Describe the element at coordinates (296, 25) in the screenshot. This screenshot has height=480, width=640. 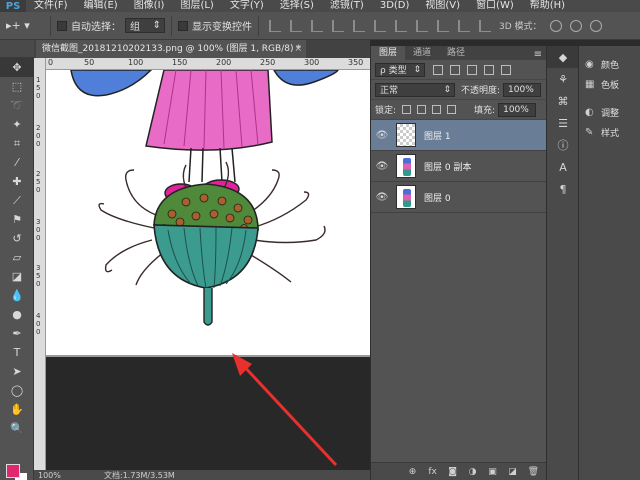
I see `align-vcenter-icon` at that location.